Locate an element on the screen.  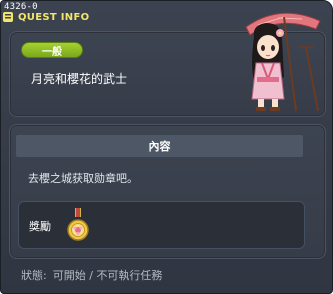
reward-label: 獎勵 is located at coordinates (40, 226).